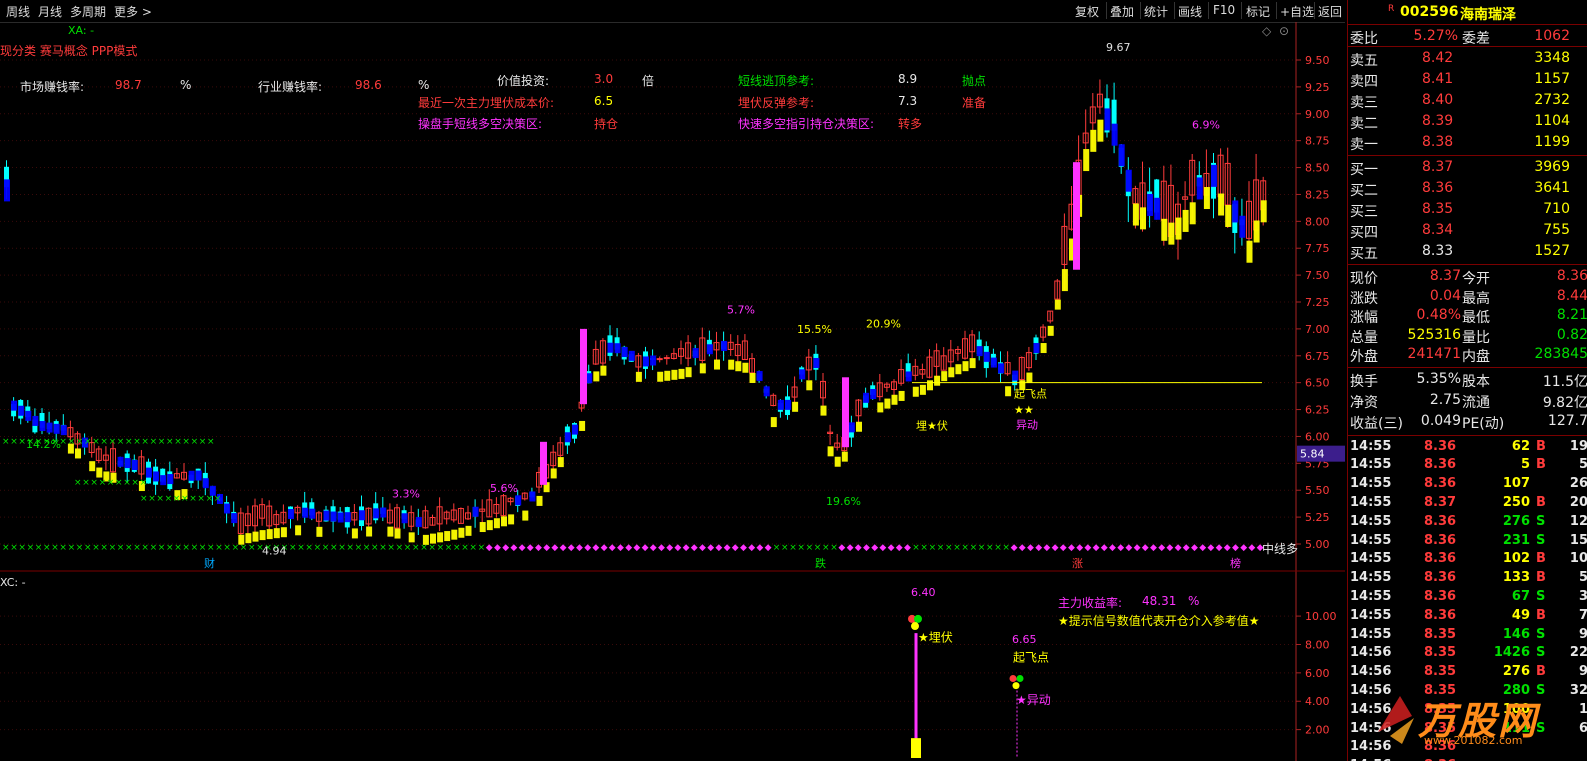 This screenshot has height=761, width=1587. Describe the element at coordinates (1317, 275) in the screenshot. I see `price-tick-label: 7.50` at that location.